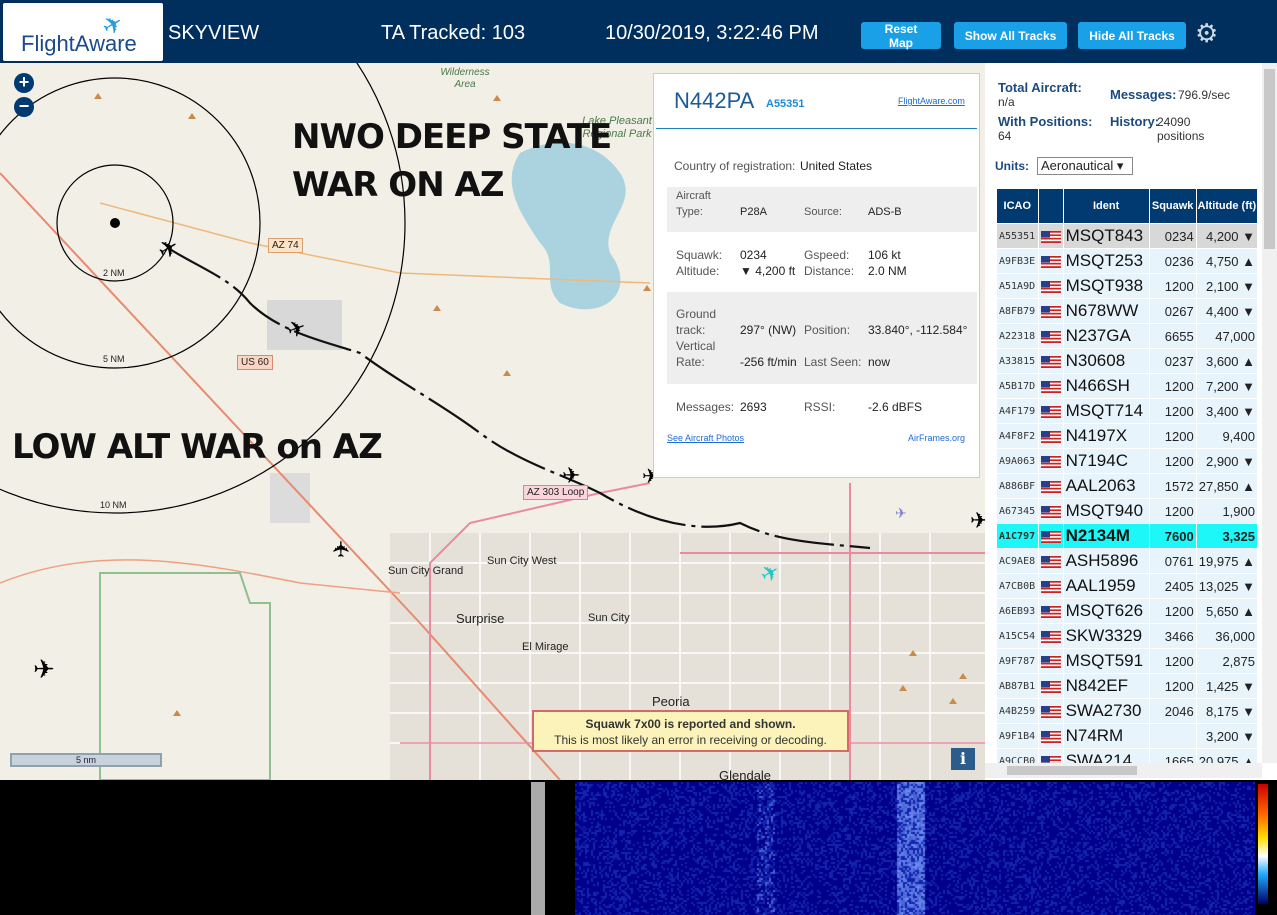  I want to click on squawk-cell: 2405, so click(1172, 586).